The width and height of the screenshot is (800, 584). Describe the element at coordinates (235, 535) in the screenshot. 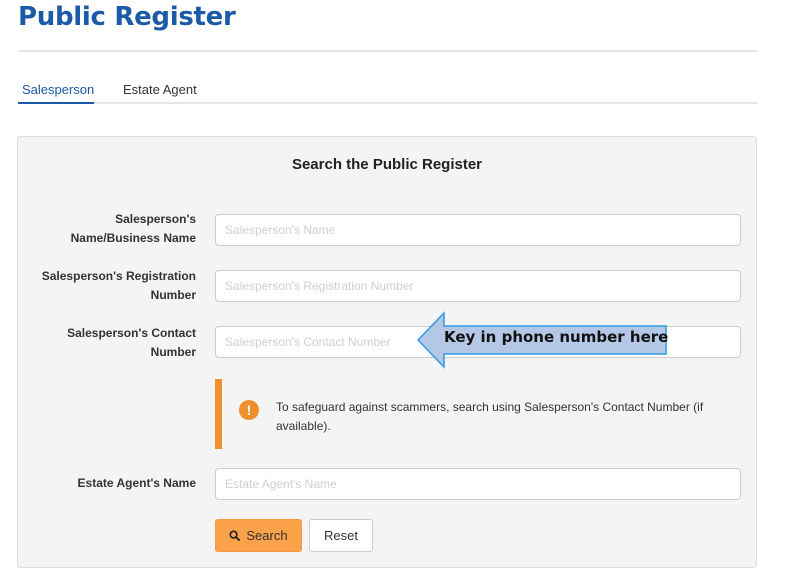

I see `search-icon` at that location.